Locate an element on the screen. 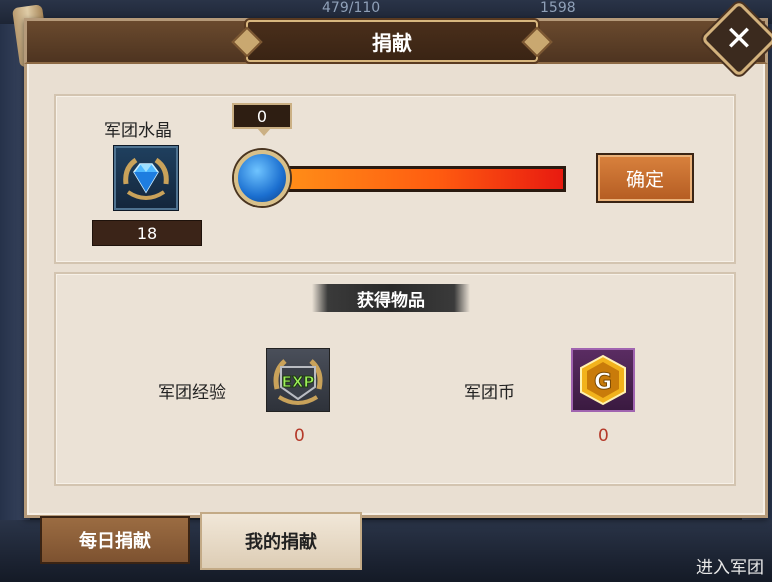 This screenshot has height=582, width=772. top-stat-1: 479/110 is located at coordinates (351, 8).